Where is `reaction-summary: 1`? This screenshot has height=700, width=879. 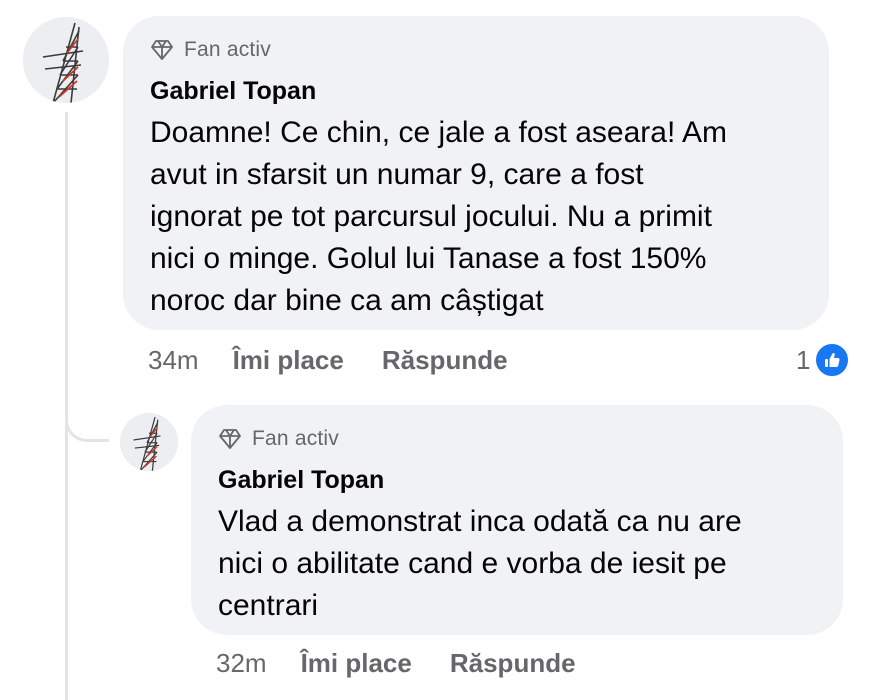
reaction-summary: 1 is located at coordinates (823, 360).